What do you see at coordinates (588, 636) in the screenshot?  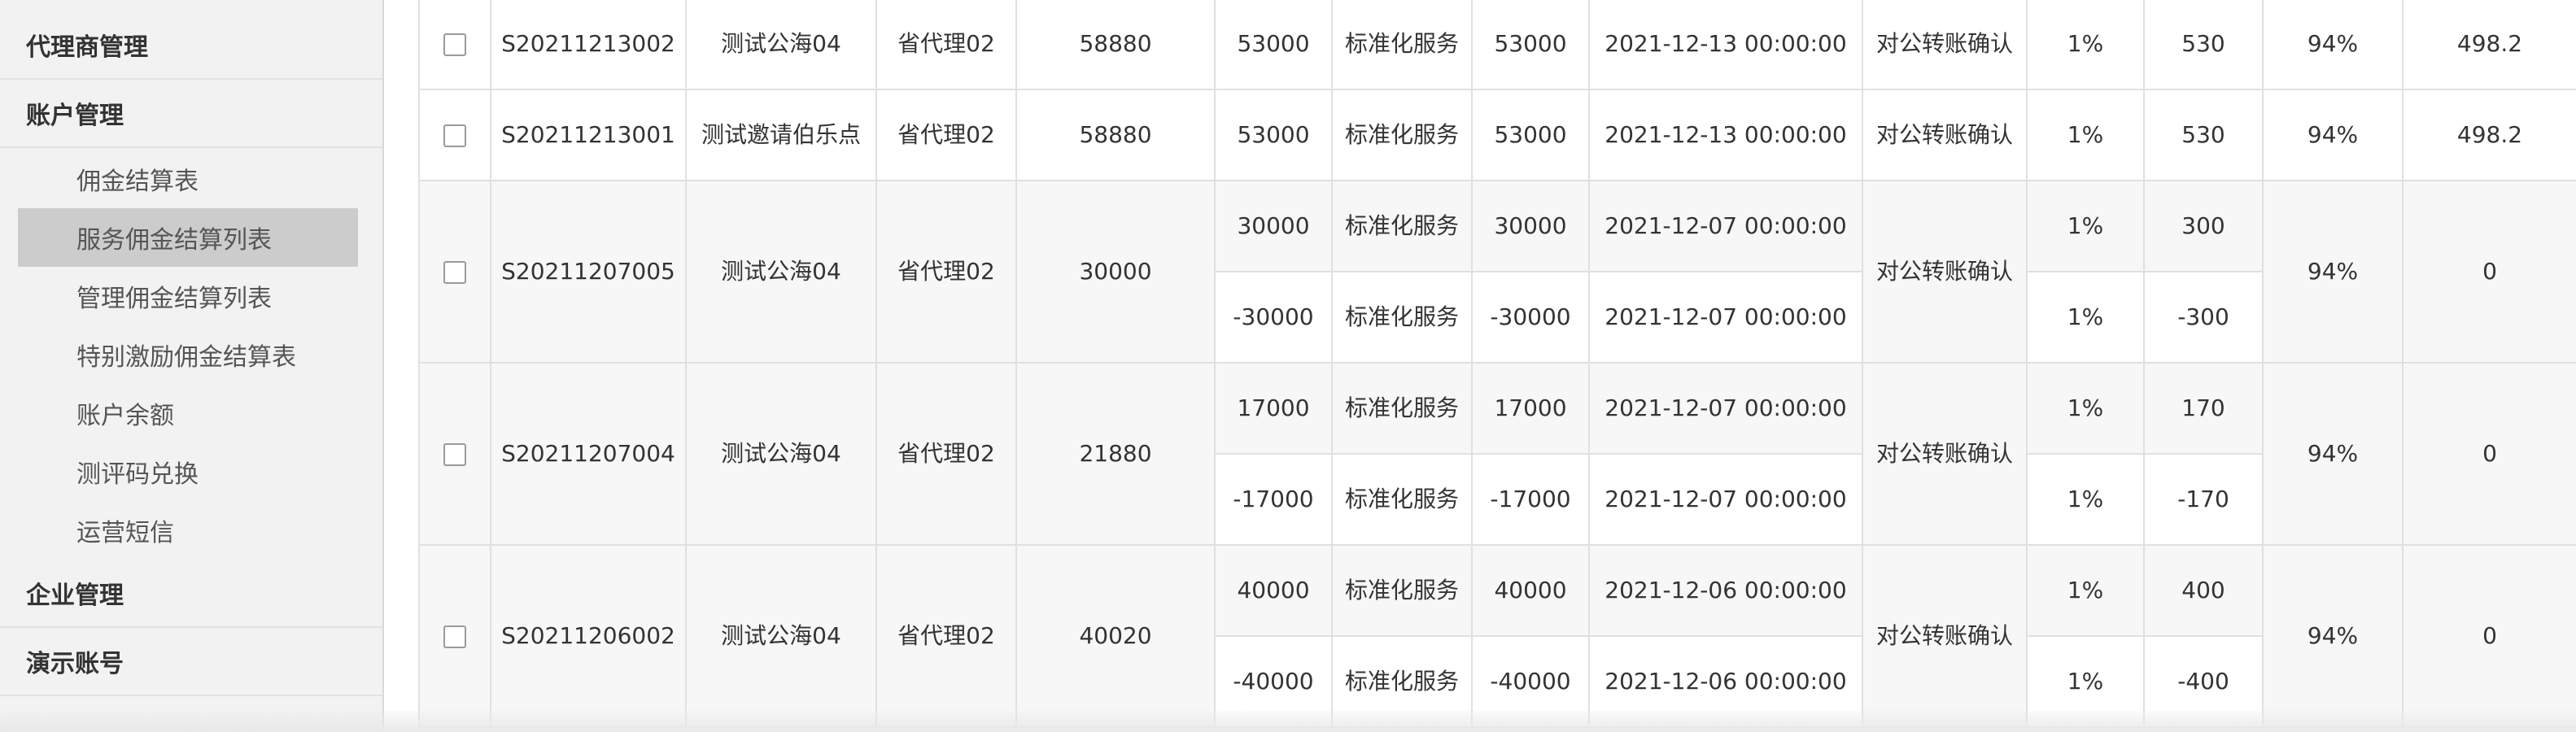 I see `order-number-cell: S20211206002` at bounding box center [588, 636].